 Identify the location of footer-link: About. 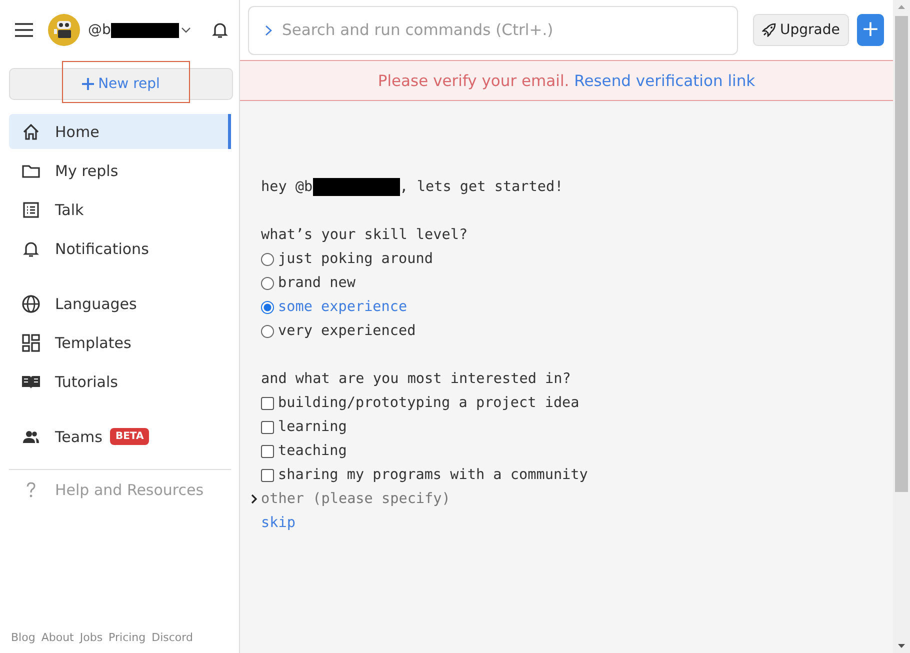
(57, 637).